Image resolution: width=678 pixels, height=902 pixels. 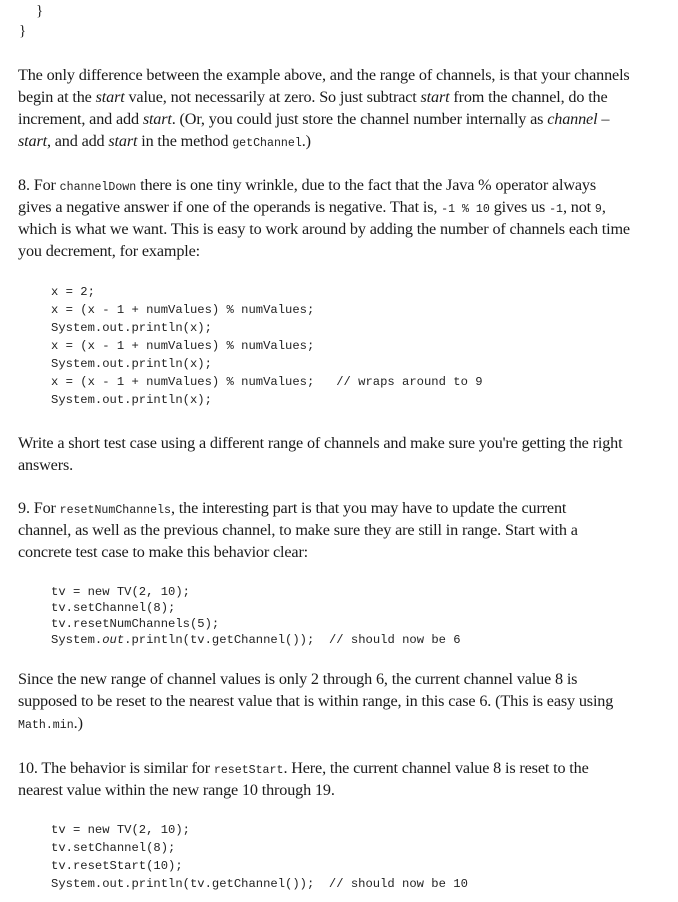 I want to click on inline-code: -1, so click(x=556, y=209).